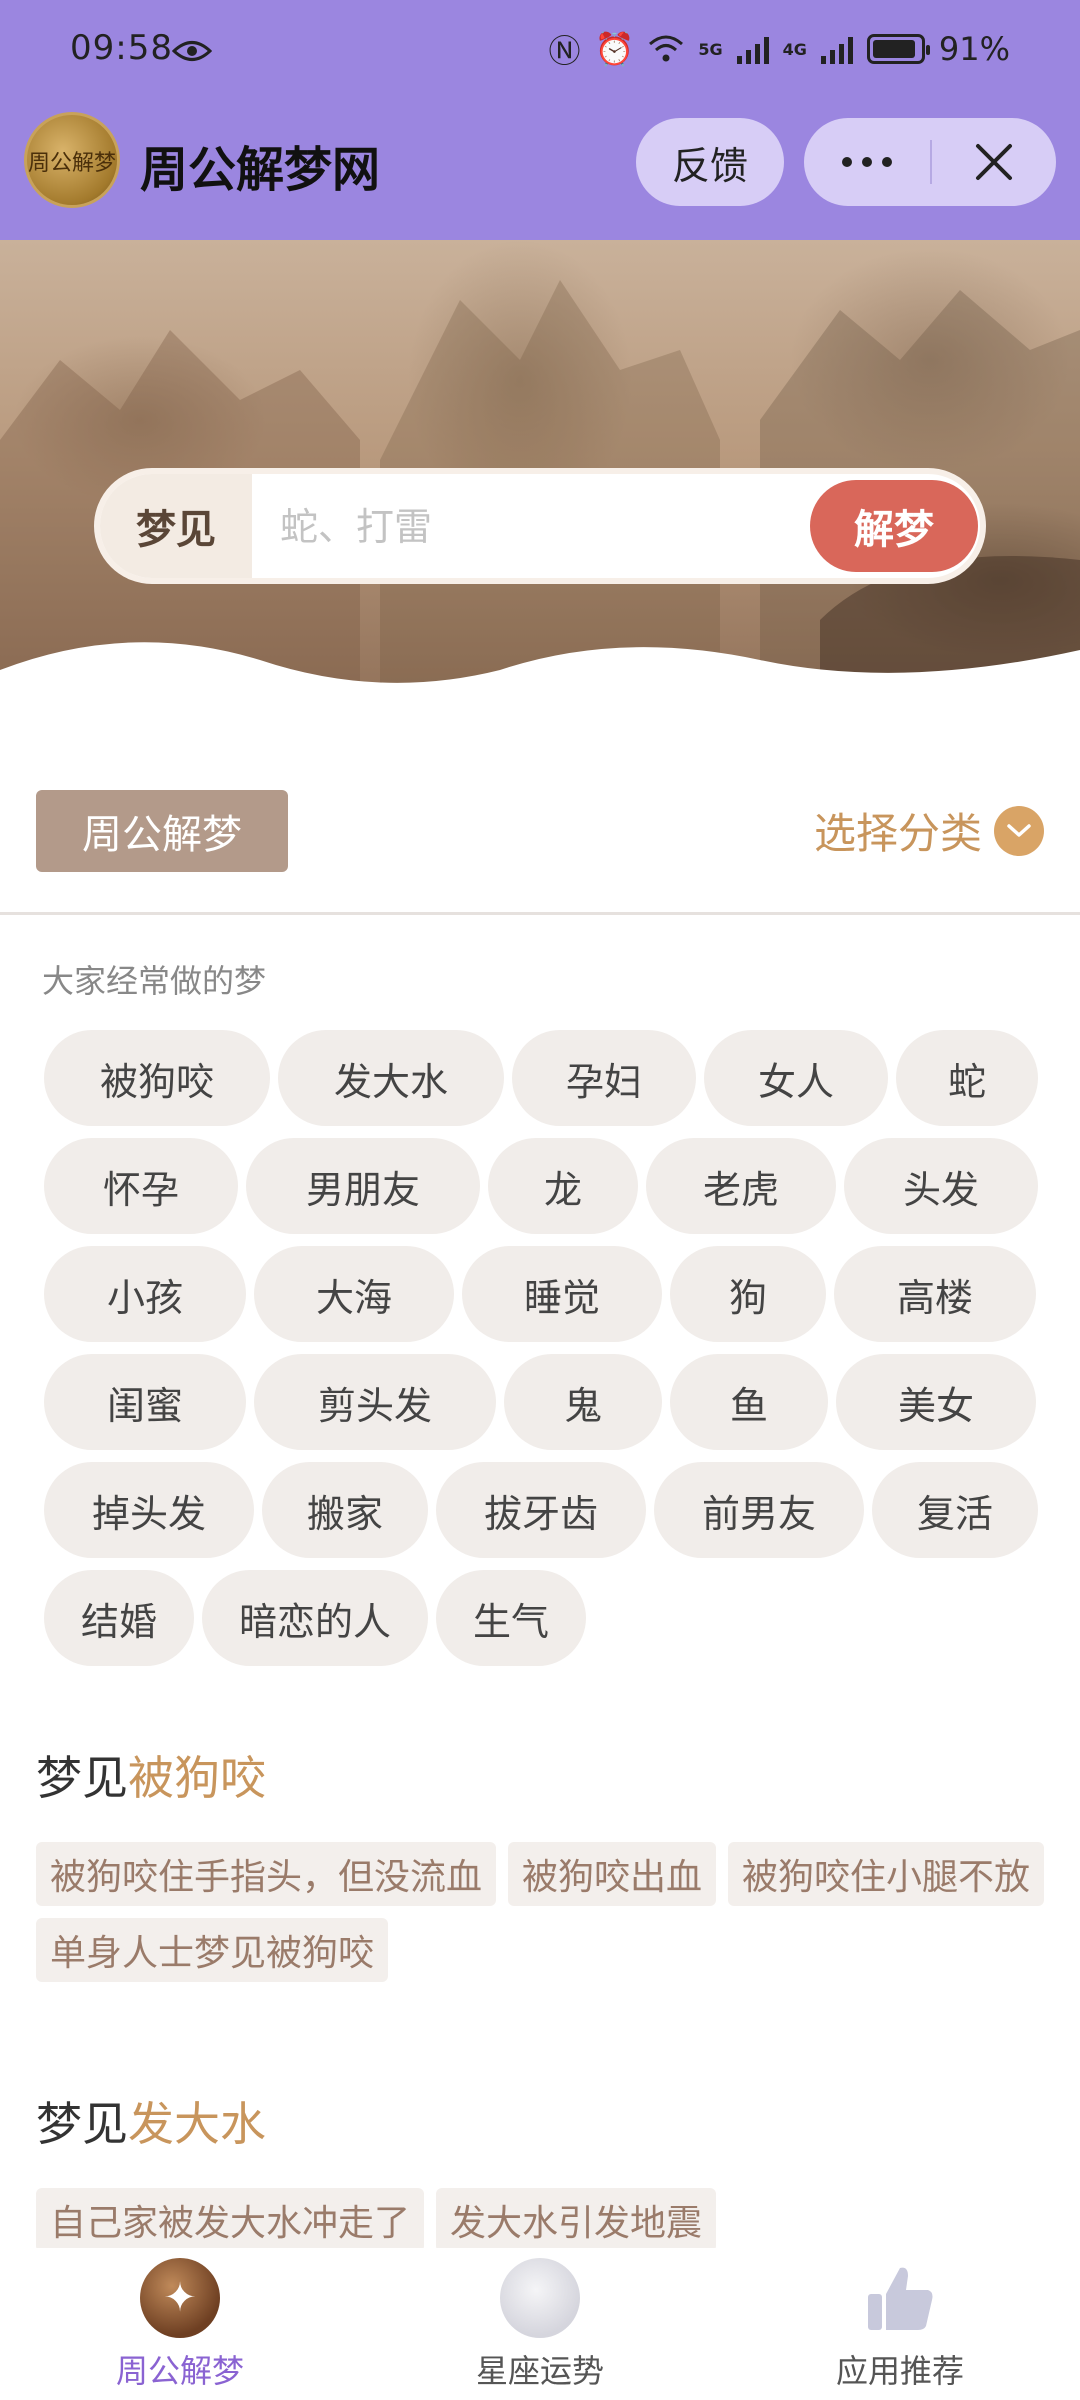 The height and width of the screenshot is (2400, 1080). Describe the element at coordinates (121, 48) in the screenshot. I see `status-time: 09:58` at that location.